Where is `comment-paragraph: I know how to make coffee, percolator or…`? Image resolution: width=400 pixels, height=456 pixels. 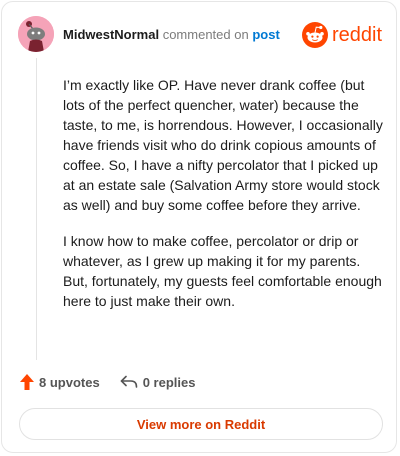
comment-paragraph: I know how to make coffee, percolator or… is located at coordinates (222, 271).